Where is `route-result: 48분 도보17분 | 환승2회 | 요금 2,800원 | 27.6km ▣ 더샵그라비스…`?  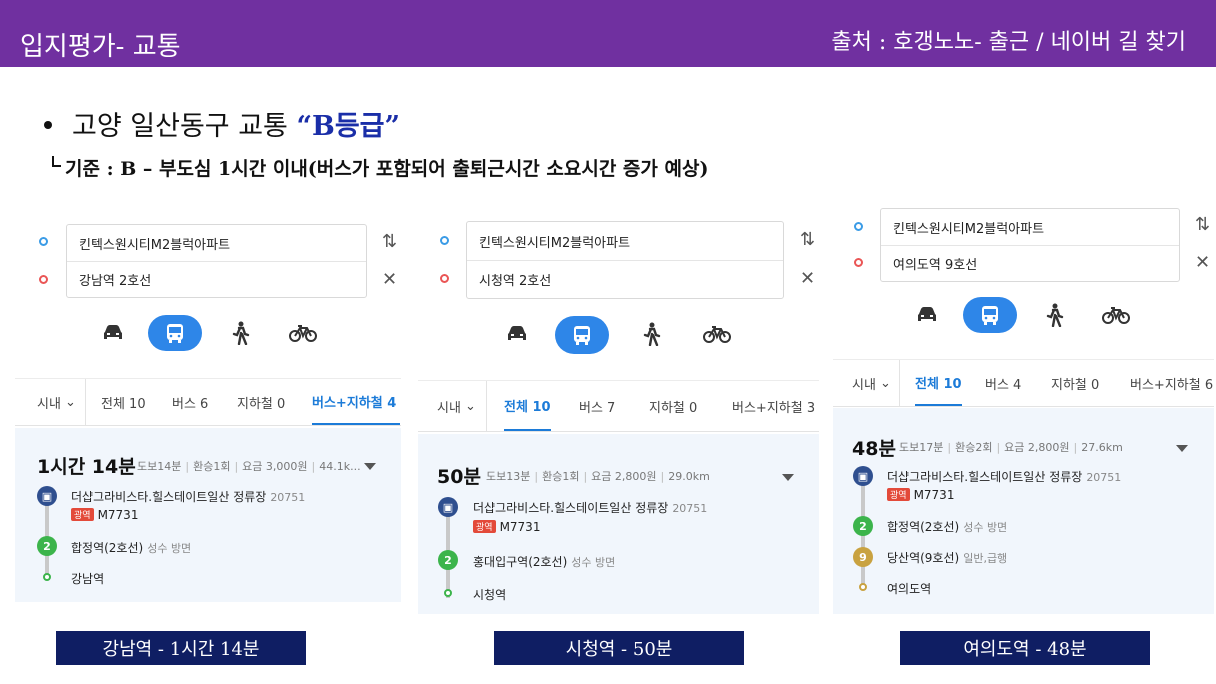
route-result: 48분 도보17분 | 환승2회 | 요금 2,800원 | 27.6km ▣ 더샵그라비스… is located at coordinates (1023, 511).